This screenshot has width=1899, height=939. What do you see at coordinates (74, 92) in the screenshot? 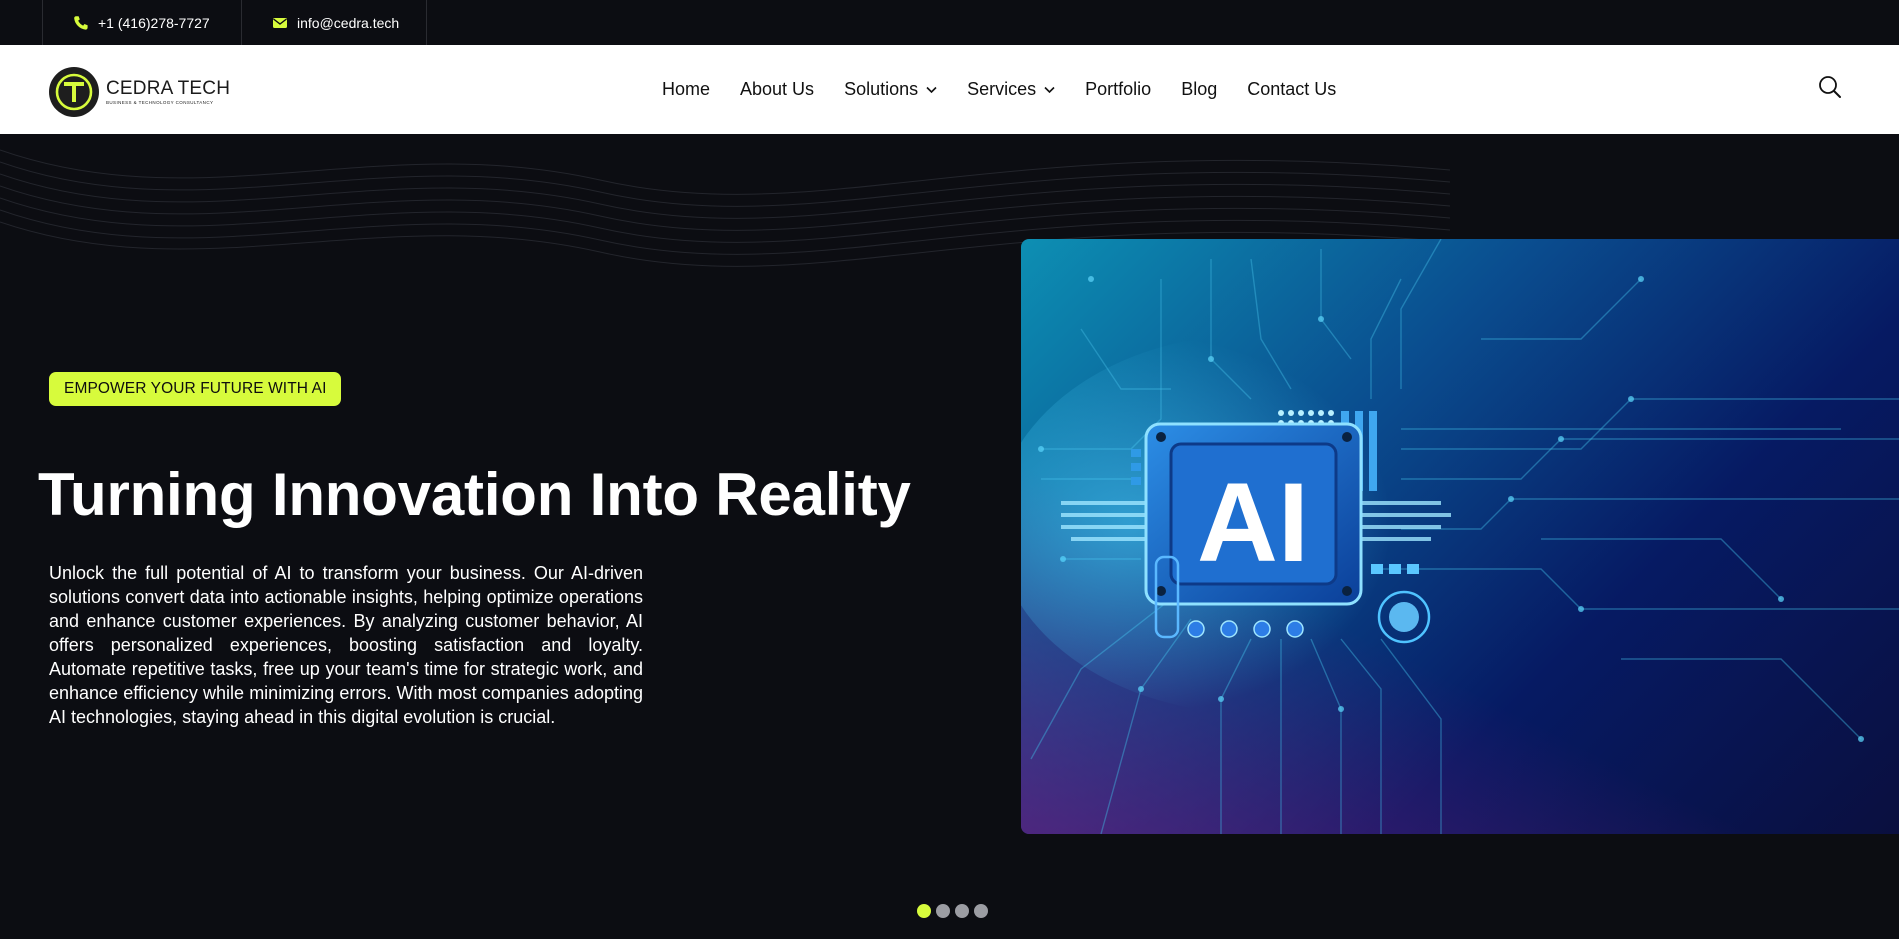
I see `logo-mark-icon` at bounding box center [74, 92].